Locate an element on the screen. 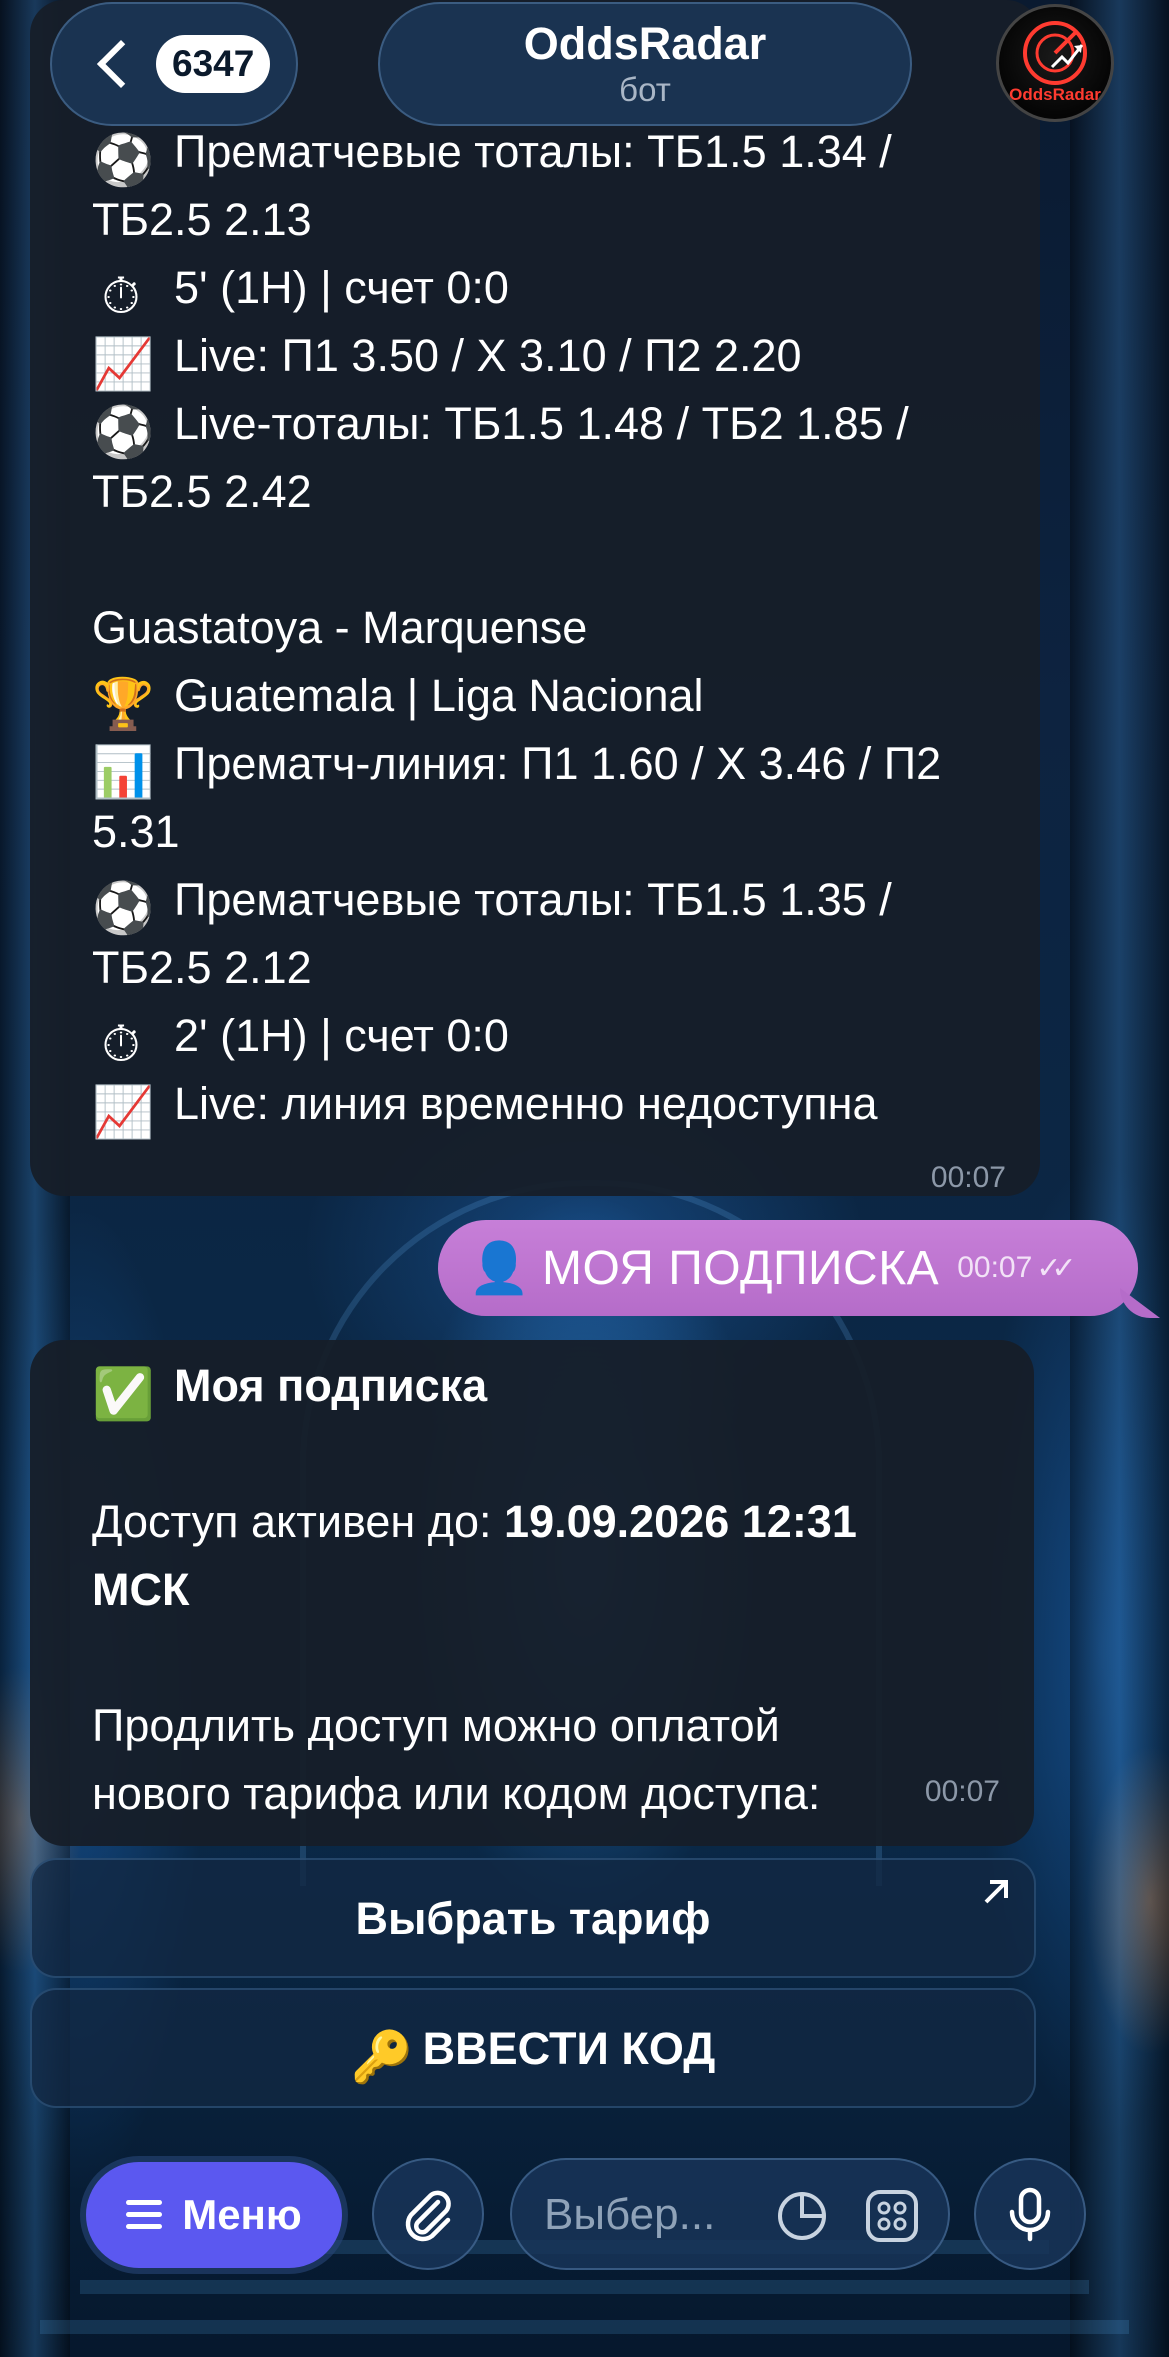  renew-text-line-1: Продлить доступ можно оплатой is located at coordinates (436, 1725).